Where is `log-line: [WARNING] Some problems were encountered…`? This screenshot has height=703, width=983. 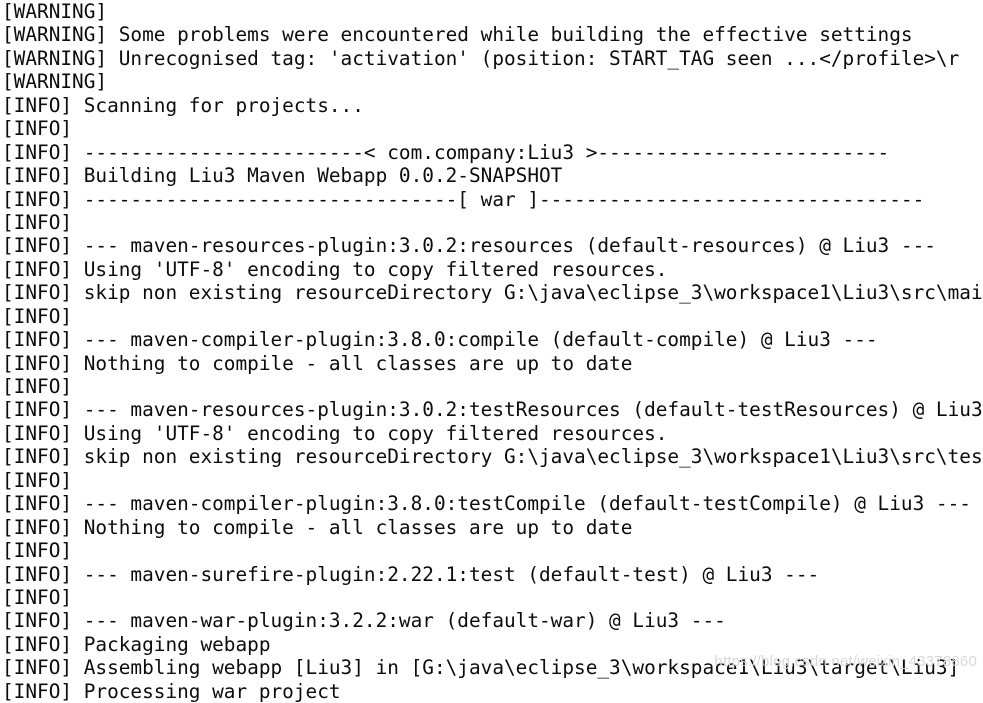
log-line: [WARNING] Some problems were encountered… is located at coordinates (457, 35).